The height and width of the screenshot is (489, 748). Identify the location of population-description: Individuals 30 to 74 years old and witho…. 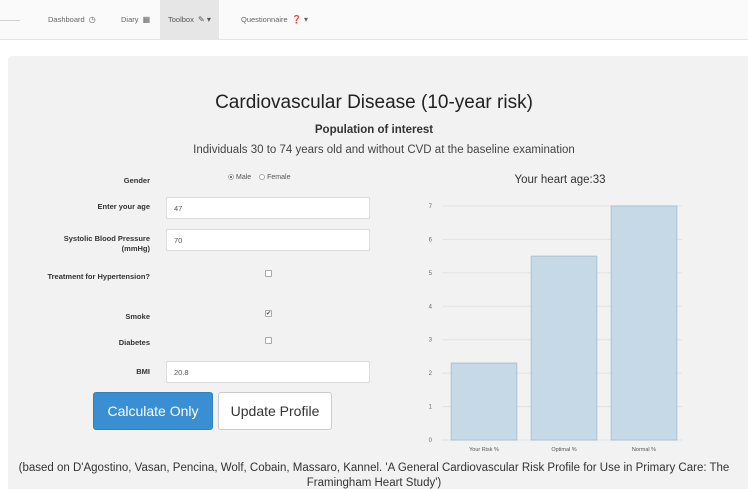
(384, 150).